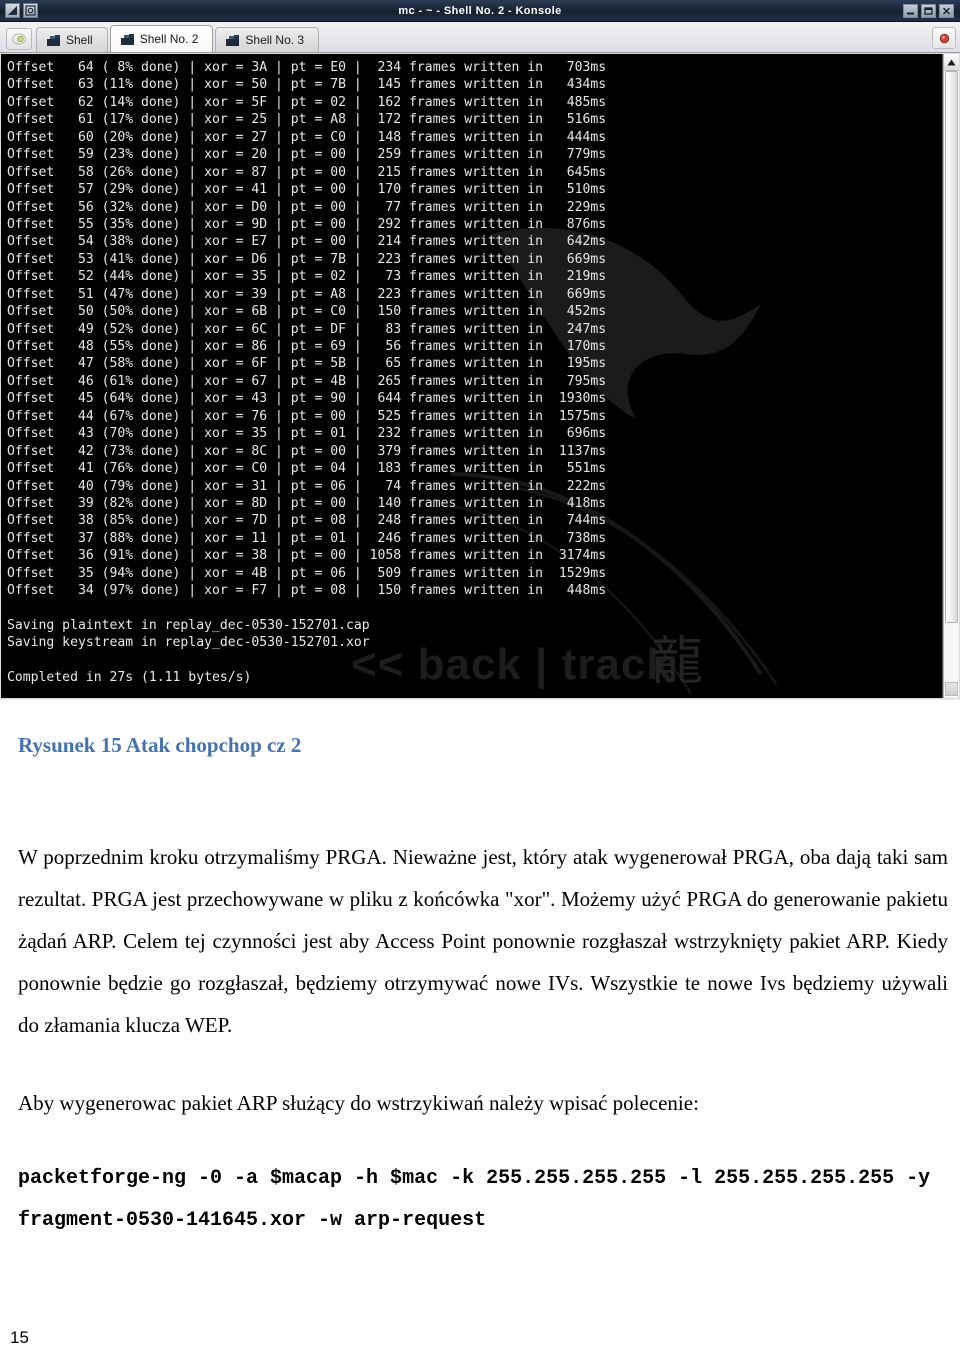  I want to click on window-controls, so click(930, 10).